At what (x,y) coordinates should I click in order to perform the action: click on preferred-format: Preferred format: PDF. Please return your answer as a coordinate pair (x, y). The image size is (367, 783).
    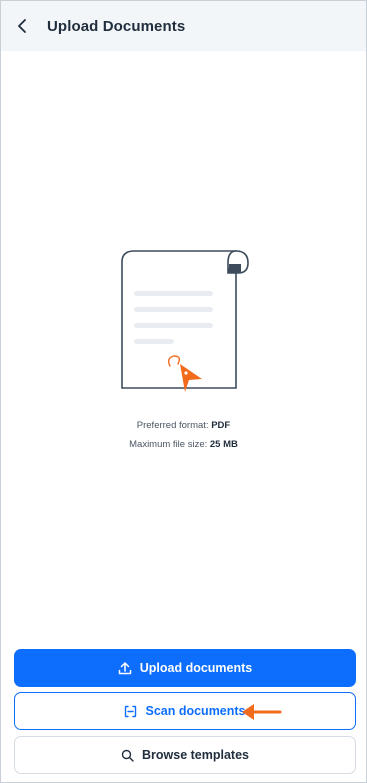
    Looking at the image, I should click on (183, 425).